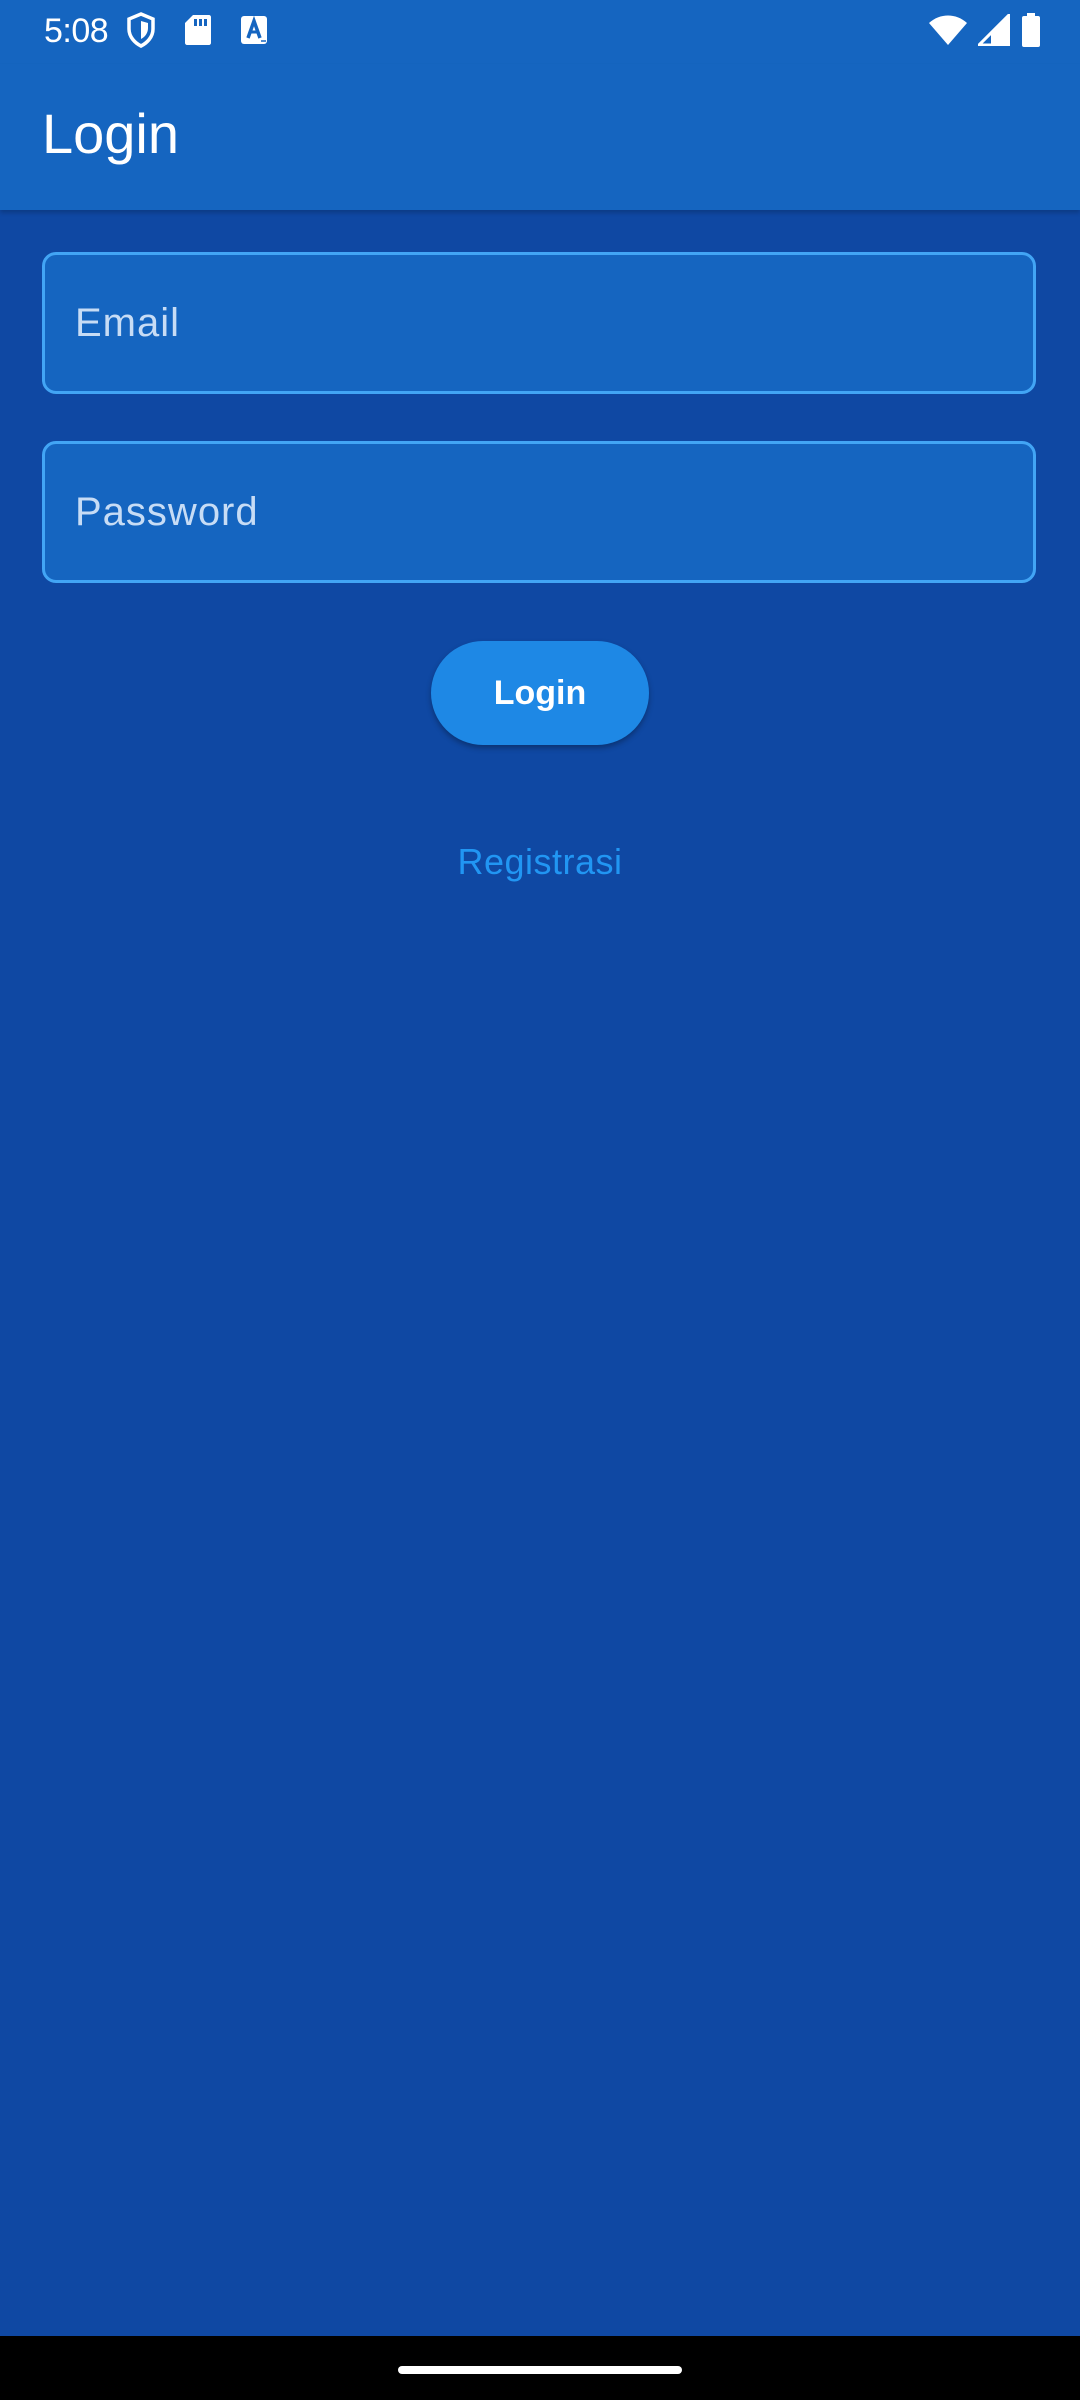 The height and width of the screenshot is (2400, 1080). I want to click on home-gesture-handle, so click(540, 2370).